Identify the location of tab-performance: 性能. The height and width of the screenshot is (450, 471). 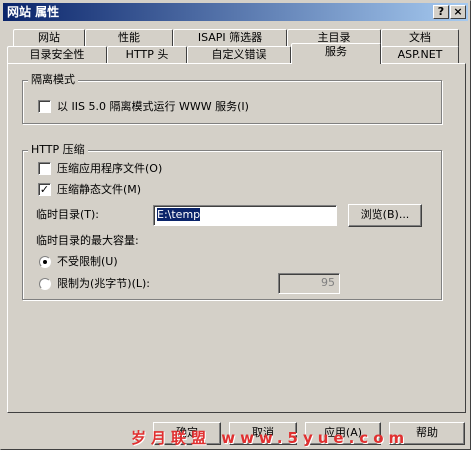
(129, 38).